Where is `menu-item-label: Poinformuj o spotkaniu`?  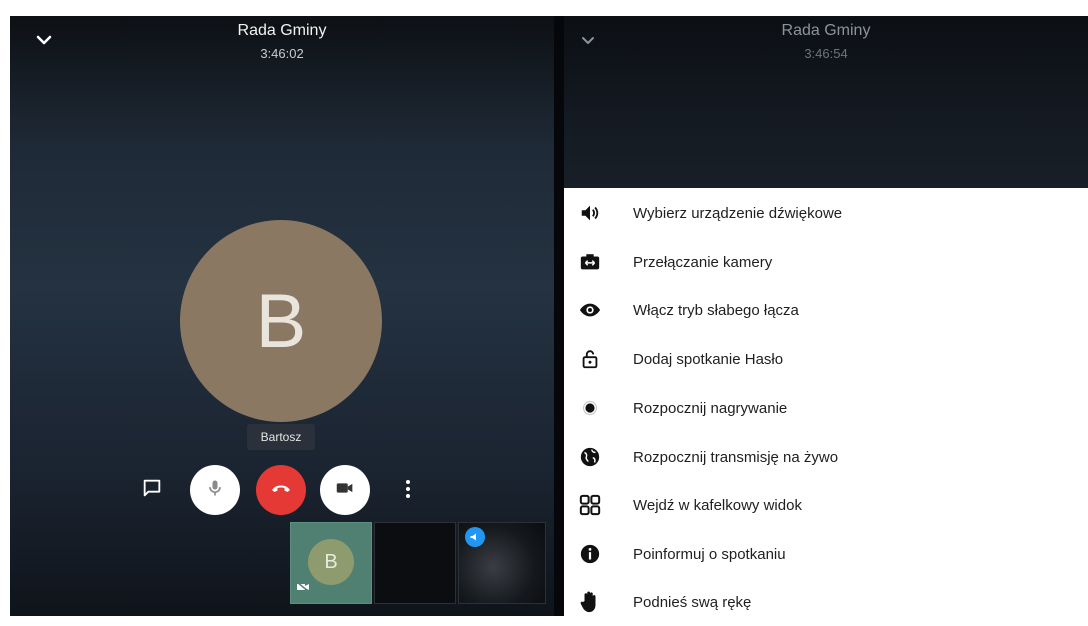 menu-item-label: Poinformuj o spotkaniu is located at coordinates (709, 554).